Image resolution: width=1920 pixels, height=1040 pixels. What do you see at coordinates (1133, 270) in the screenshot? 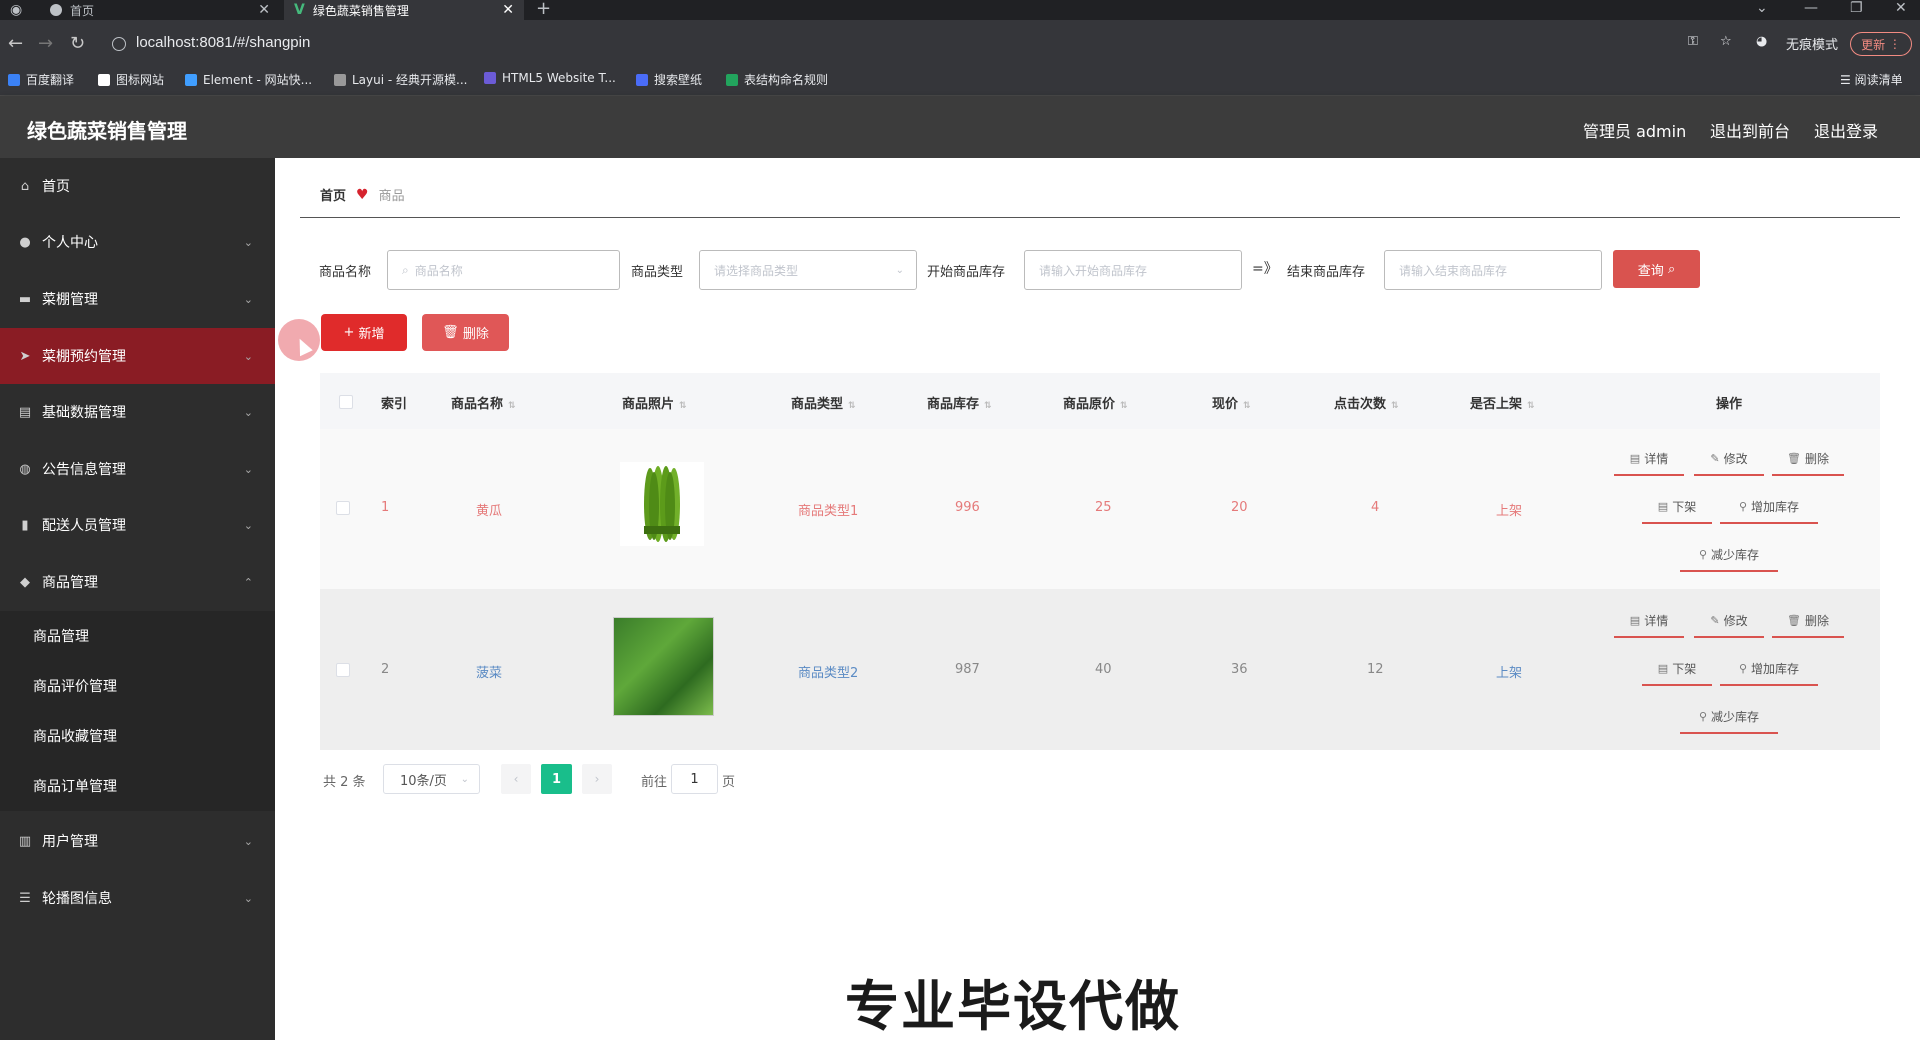
I see `filter-start-stock-input: 请输入开始商品库存` at bounding box center [1133, 270].